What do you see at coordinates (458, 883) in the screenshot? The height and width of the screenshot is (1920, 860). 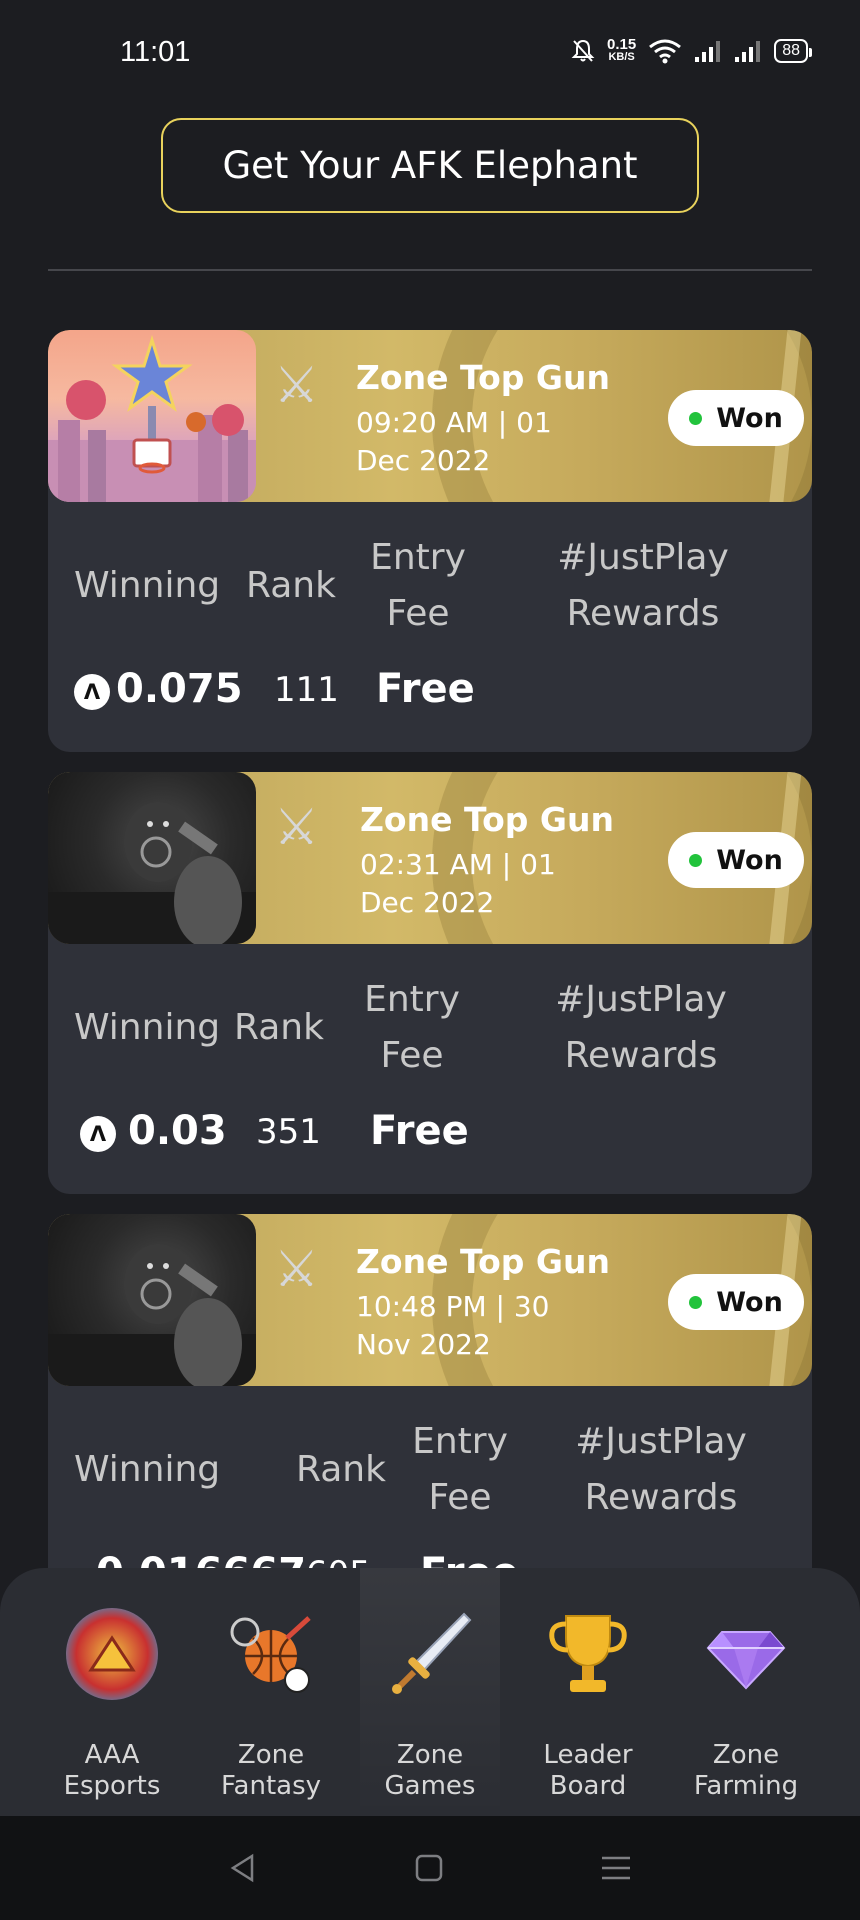 I see `game-date: 02:31 AM | 01 Dec 2022` at bounding box center [458, 883].